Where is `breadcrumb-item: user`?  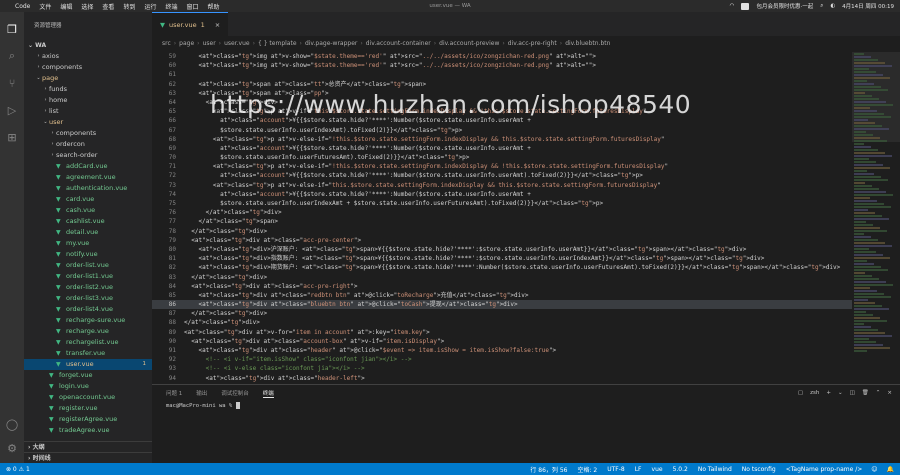 breadcrumb-item: user is located at coordinates (209, 43).